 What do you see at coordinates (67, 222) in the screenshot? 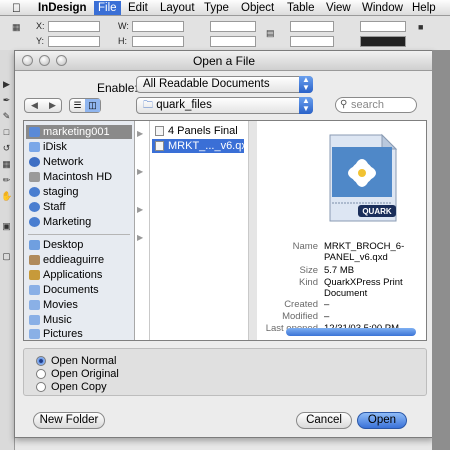
I see `sidebar-item-label: Marketing` at bounding box center [67, 222].